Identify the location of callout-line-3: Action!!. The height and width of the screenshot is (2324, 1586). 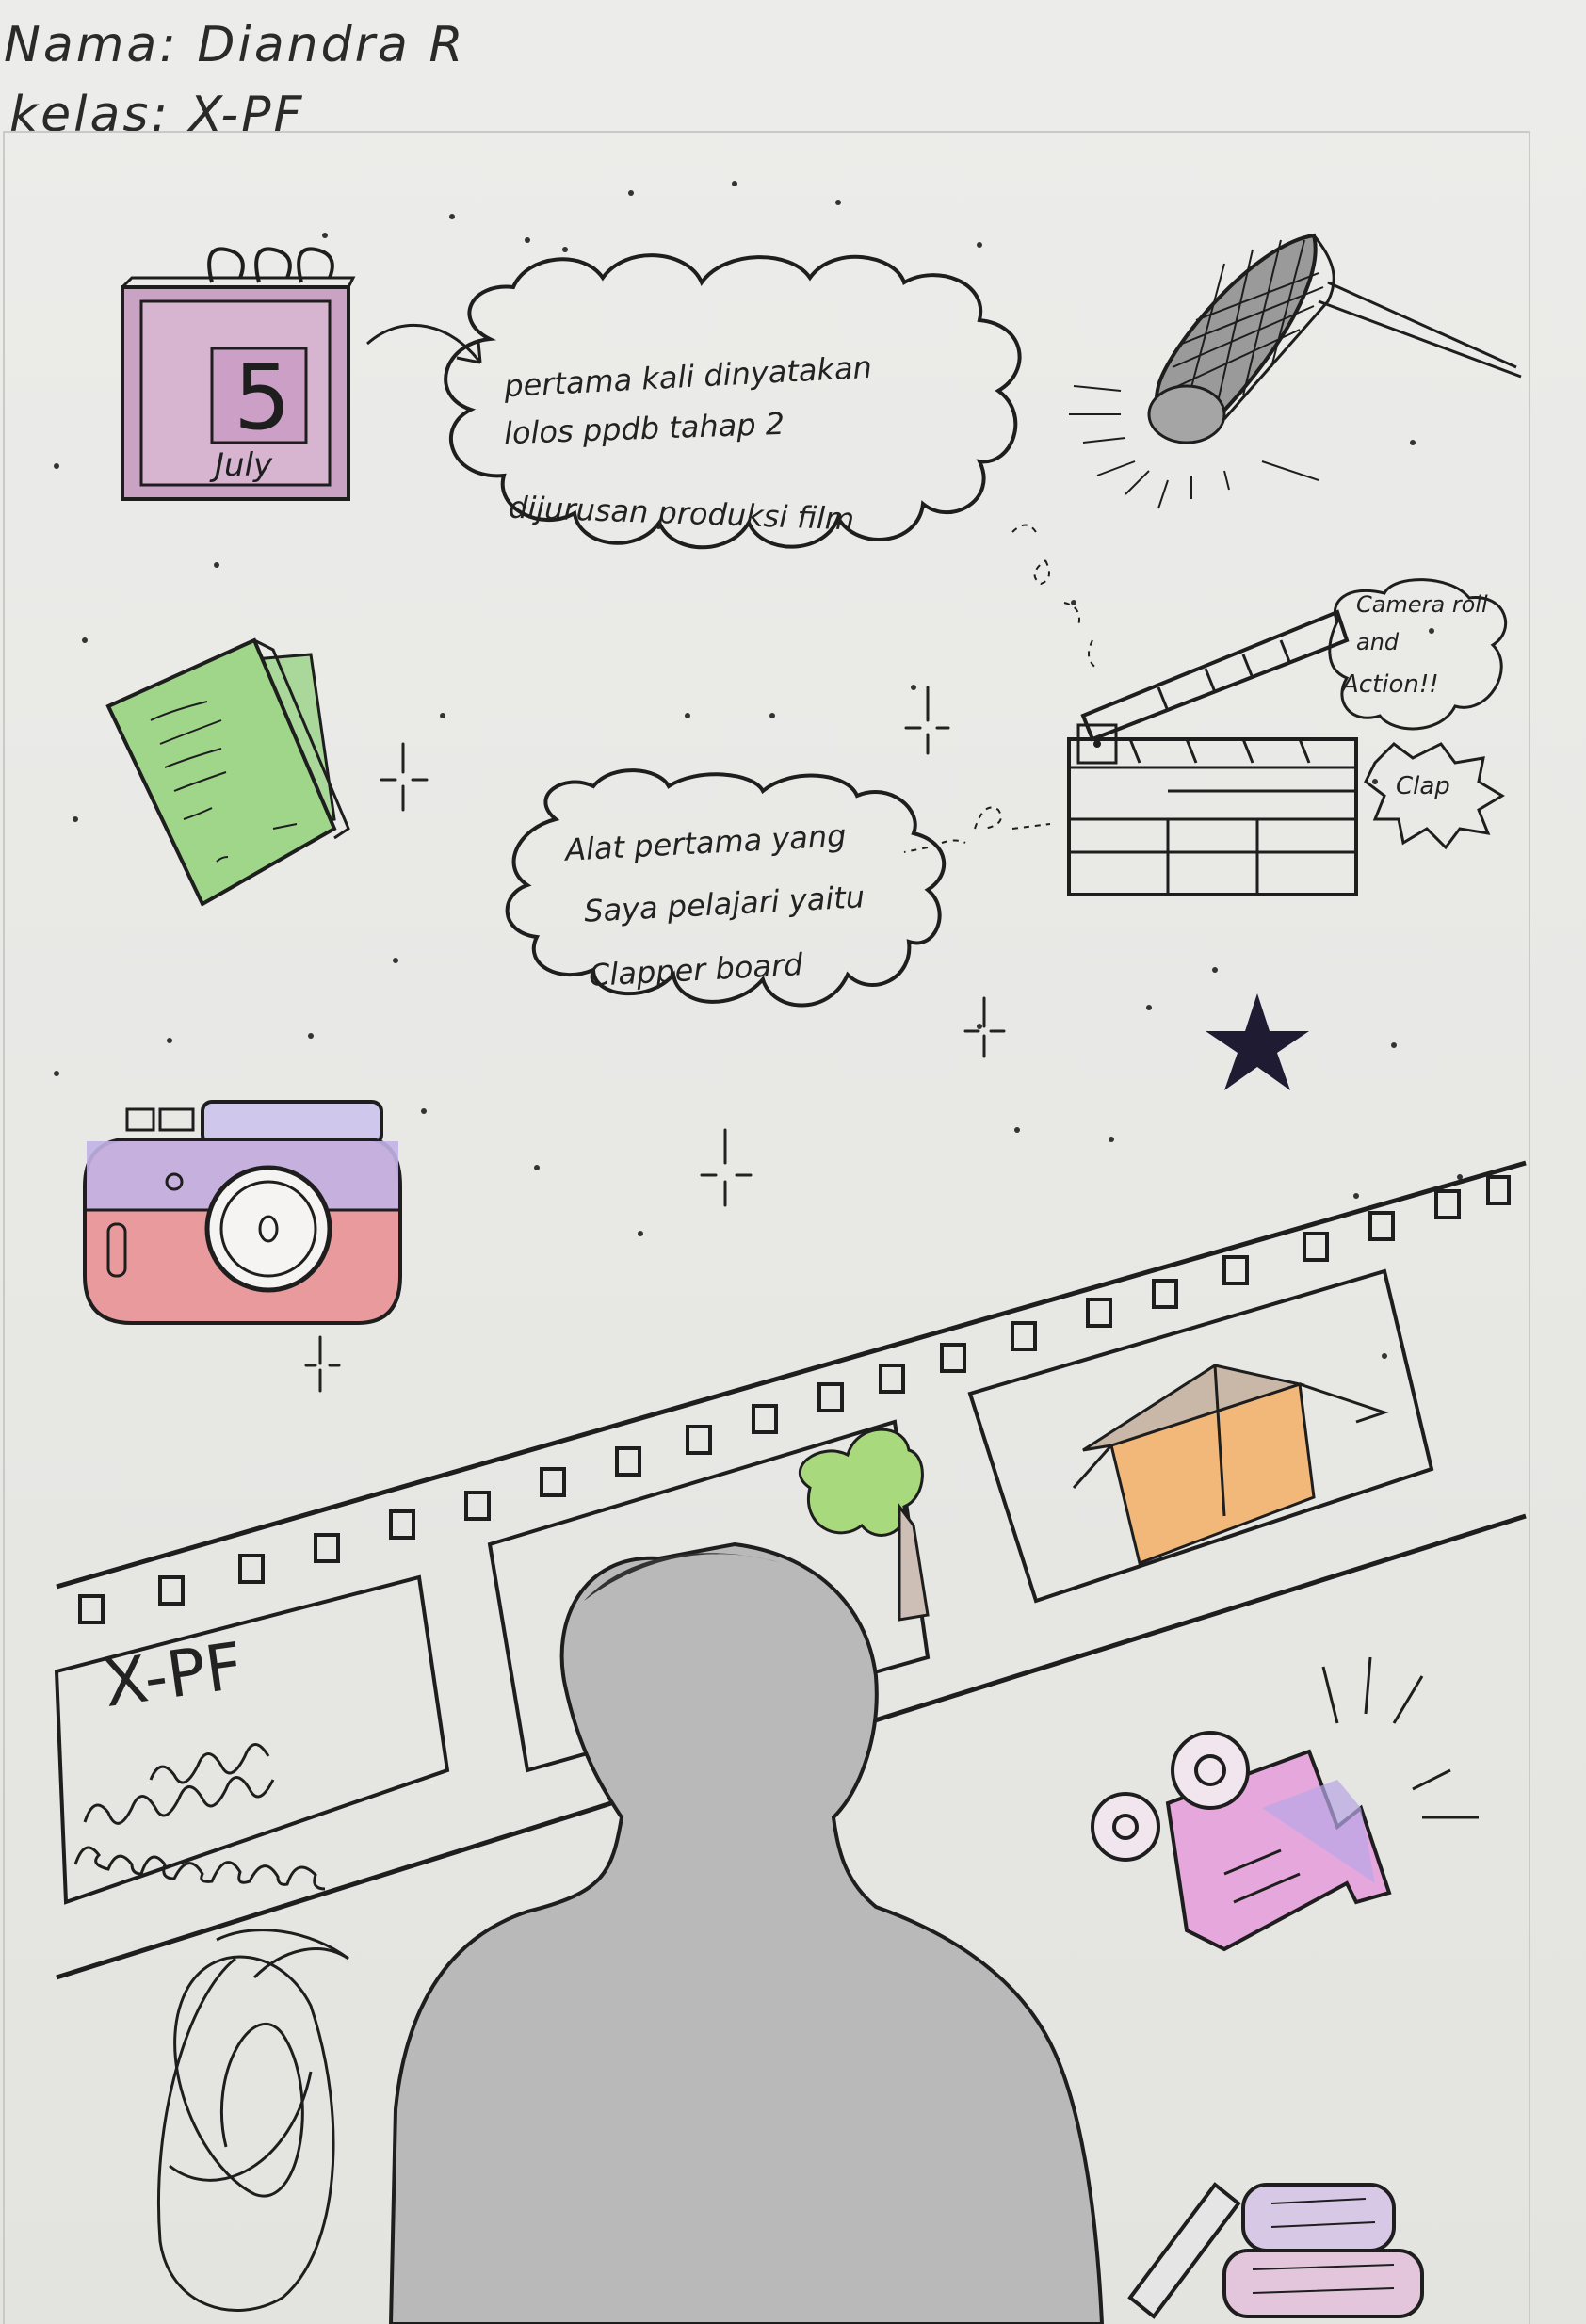
(1390, 684).